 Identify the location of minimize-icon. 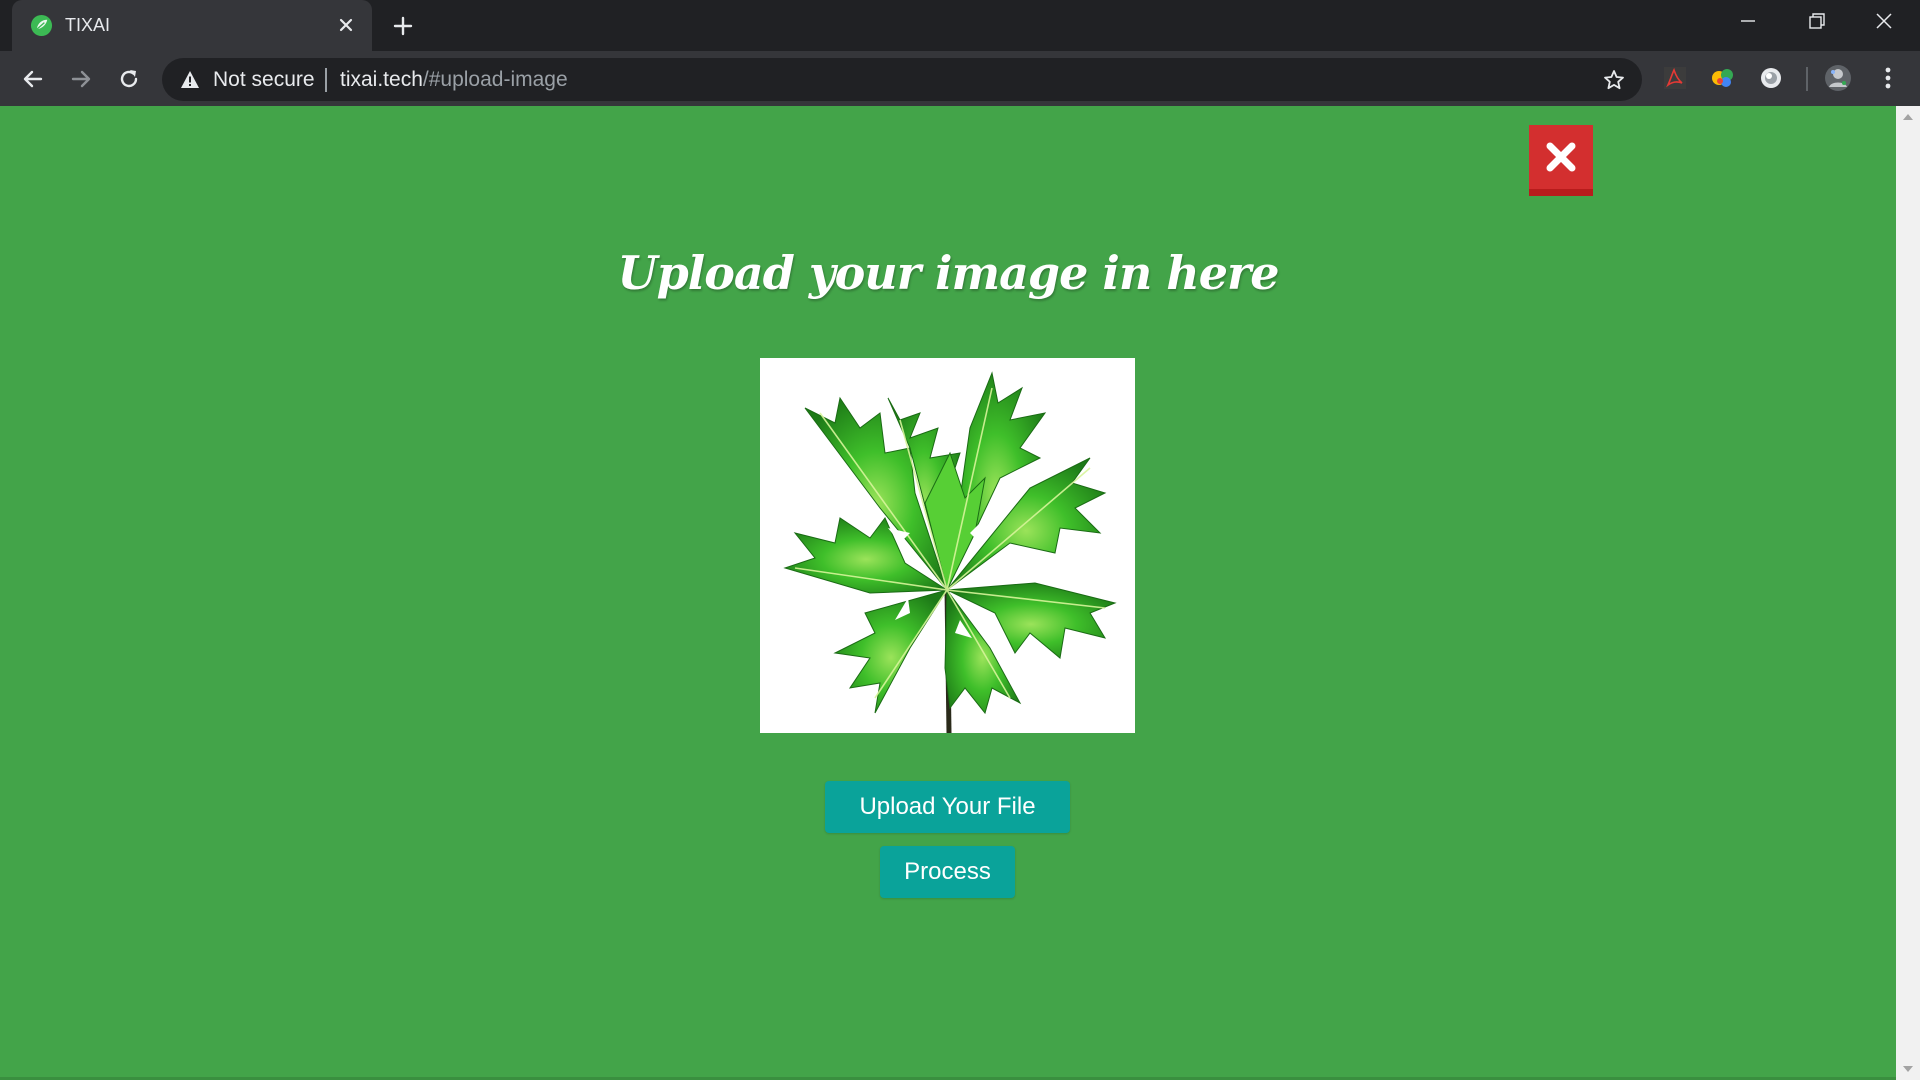
(1748, 22).